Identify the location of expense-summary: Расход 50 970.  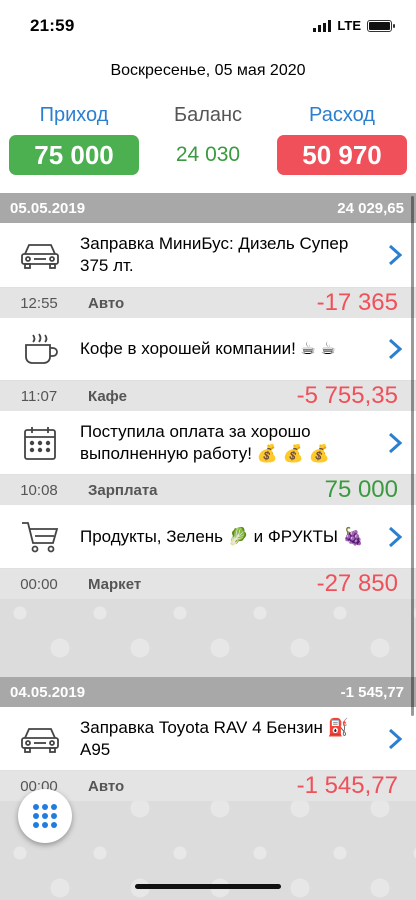
(342, 139).